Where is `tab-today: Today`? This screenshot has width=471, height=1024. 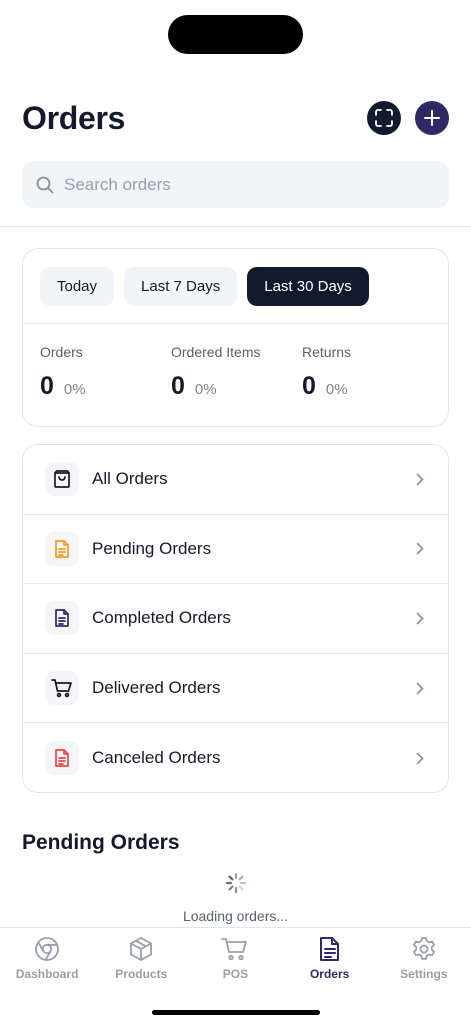 tab-today: Today is located at coordinates (77, 286).